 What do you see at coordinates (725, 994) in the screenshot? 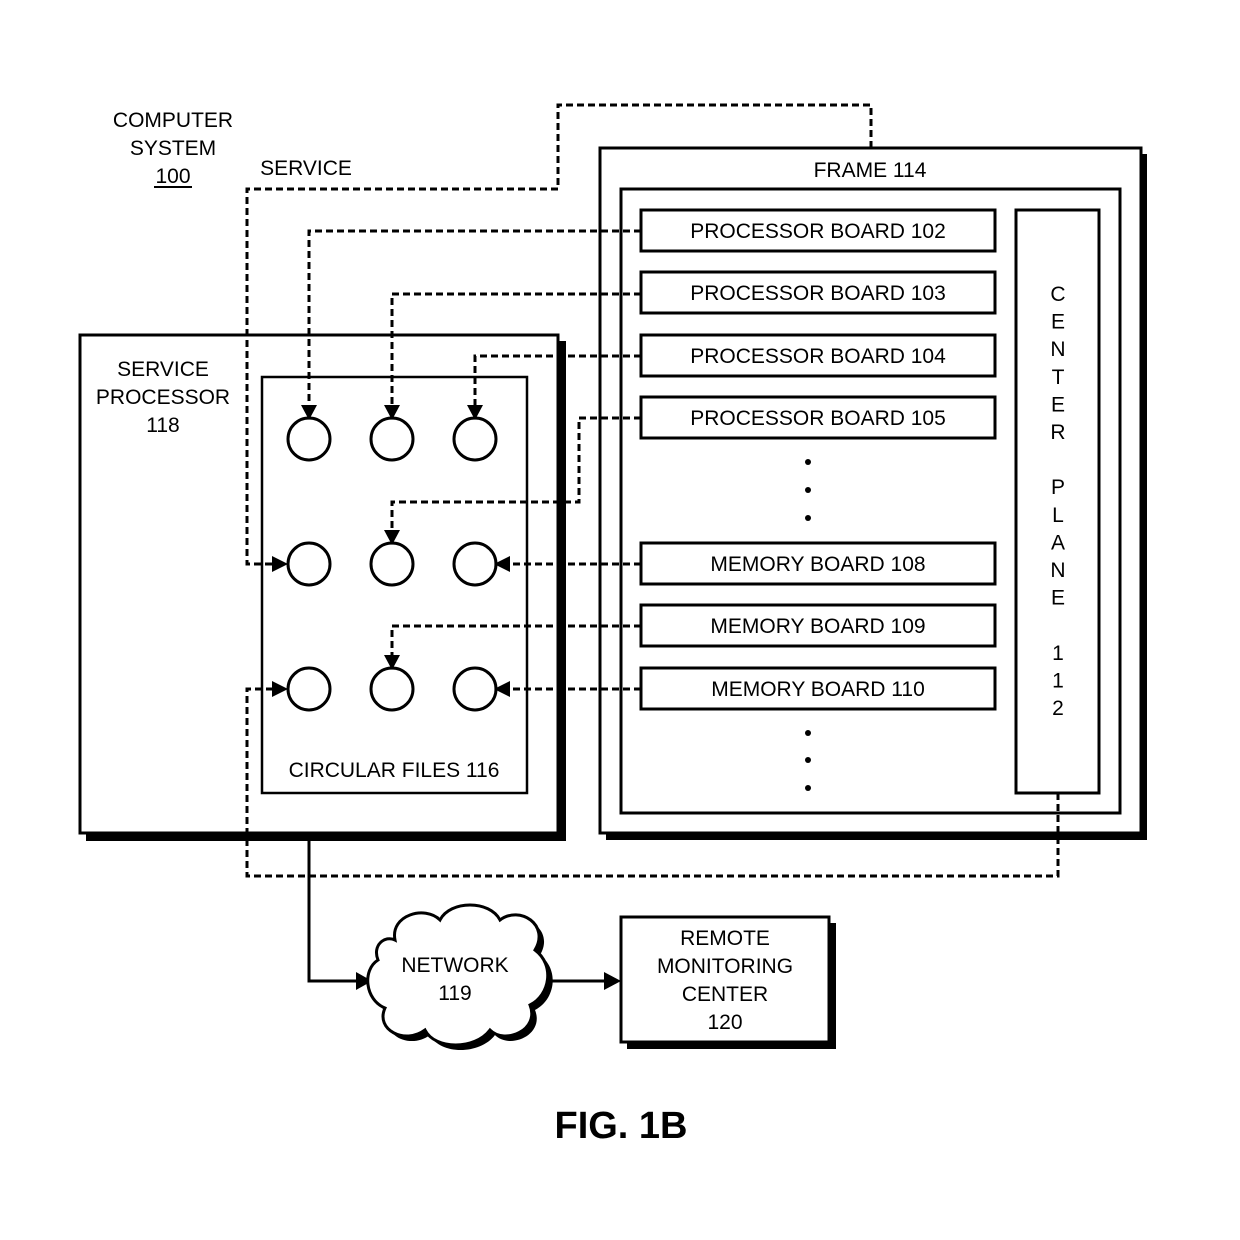
I see `remote-line3: CENTER` at bounding box center [725, 994].